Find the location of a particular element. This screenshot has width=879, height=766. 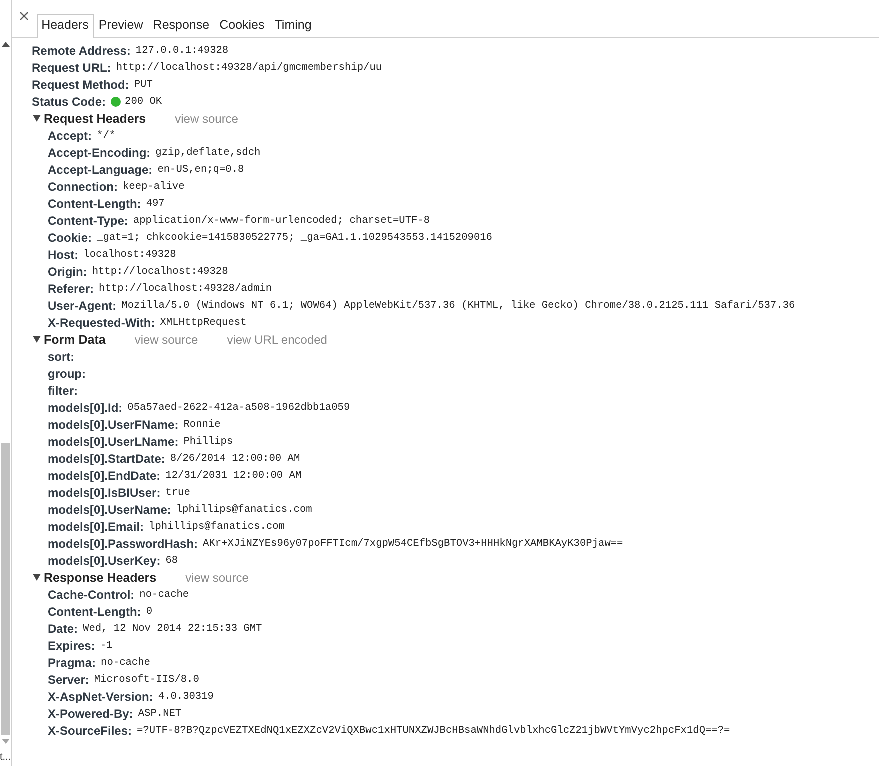

header-value: http://localhost:49328 is located at coordinates (160, 272).